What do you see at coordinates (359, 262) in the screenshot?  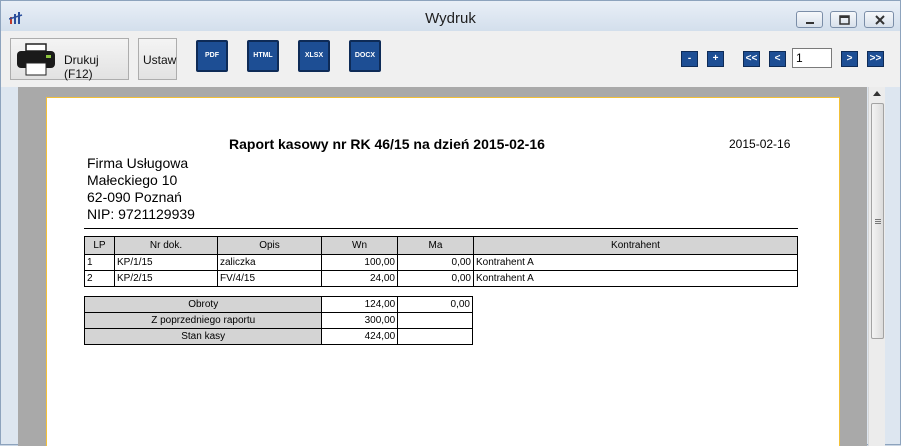 I see `cell-wn: 100,00` at bounding box center [359, 262].